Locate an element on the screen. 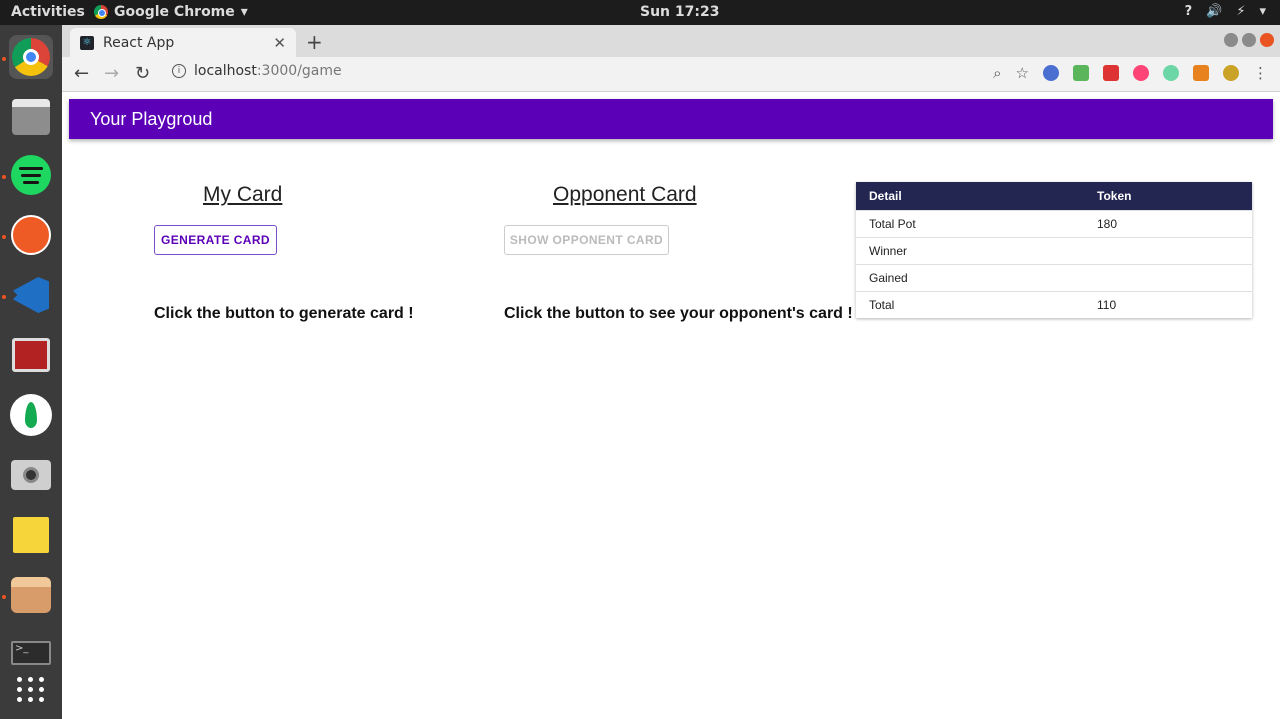 This screenshot has height=719, width=1280. chevron-down-icon: ▾ is located at coordinates (244, 12).